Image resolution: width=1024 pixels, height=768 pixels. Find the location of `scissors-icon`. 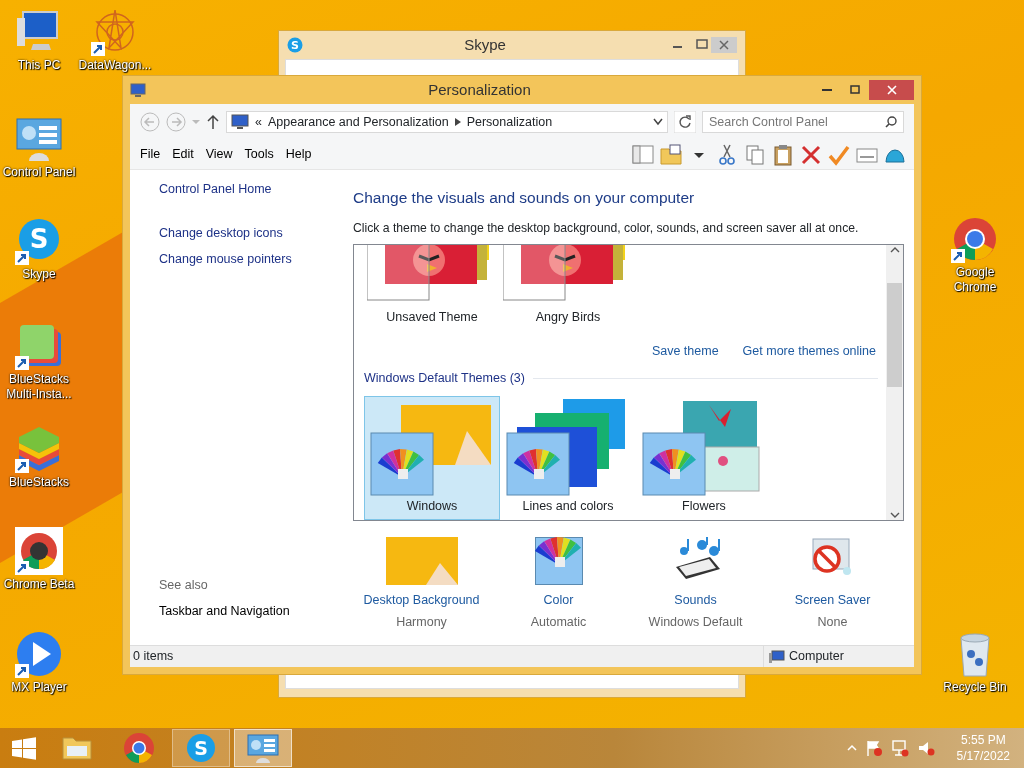

scissors-icon is located at coordinates (727, 154).